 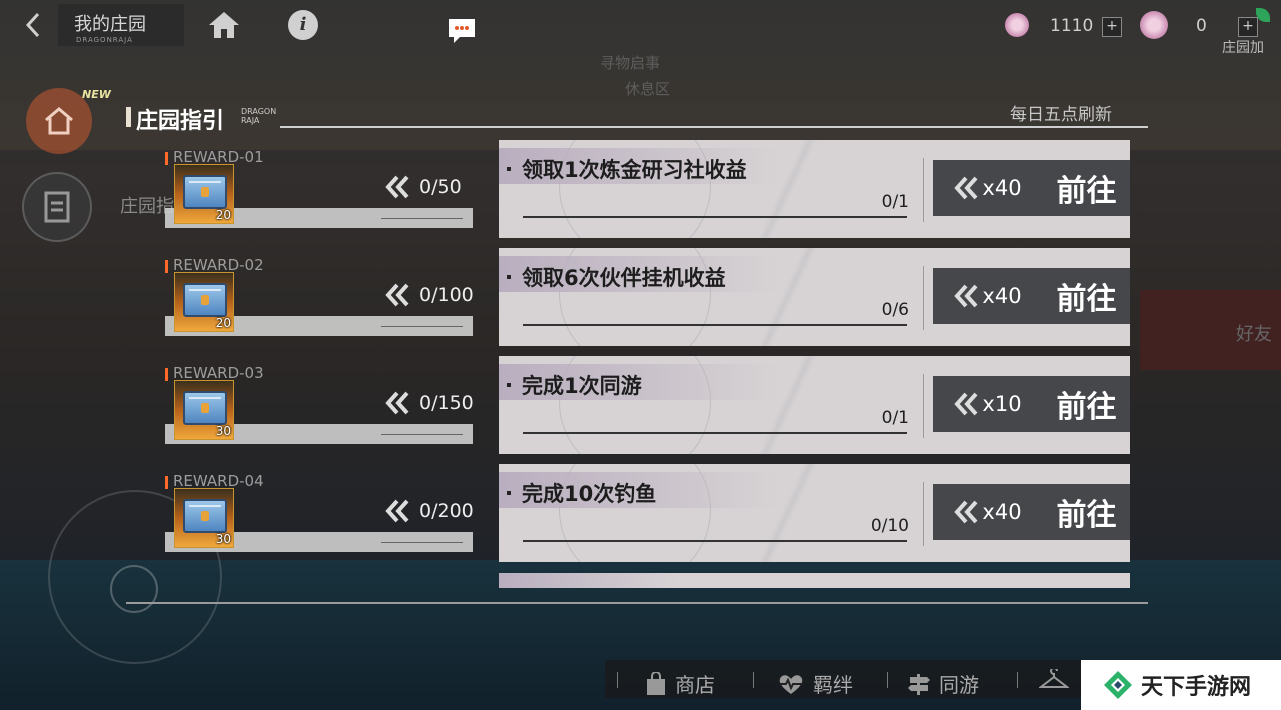 What do you see at coordinates (223, 215) in the screenshot?
I see `reward-quantity: 20` at bounding box center [223, 215].